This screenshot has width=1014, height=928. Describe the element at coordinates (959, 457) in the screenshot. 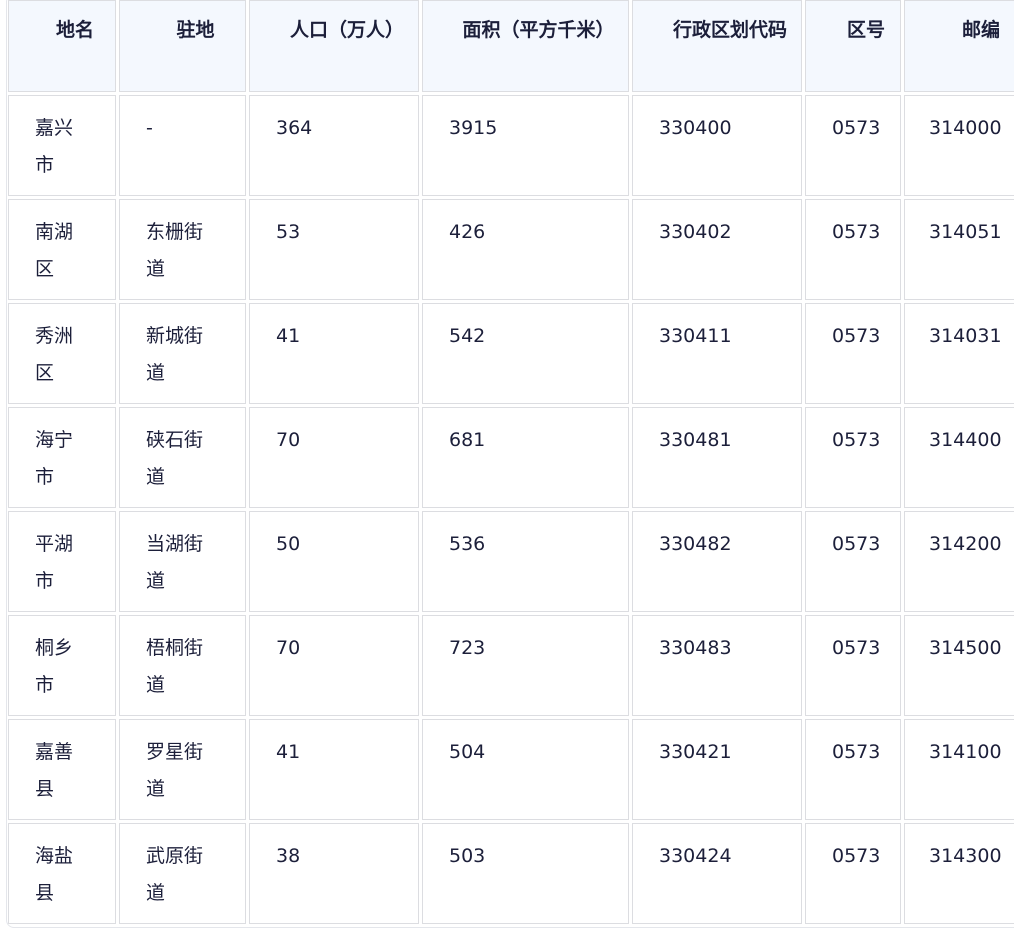

I see `cell-postcode: 314400` at that location.